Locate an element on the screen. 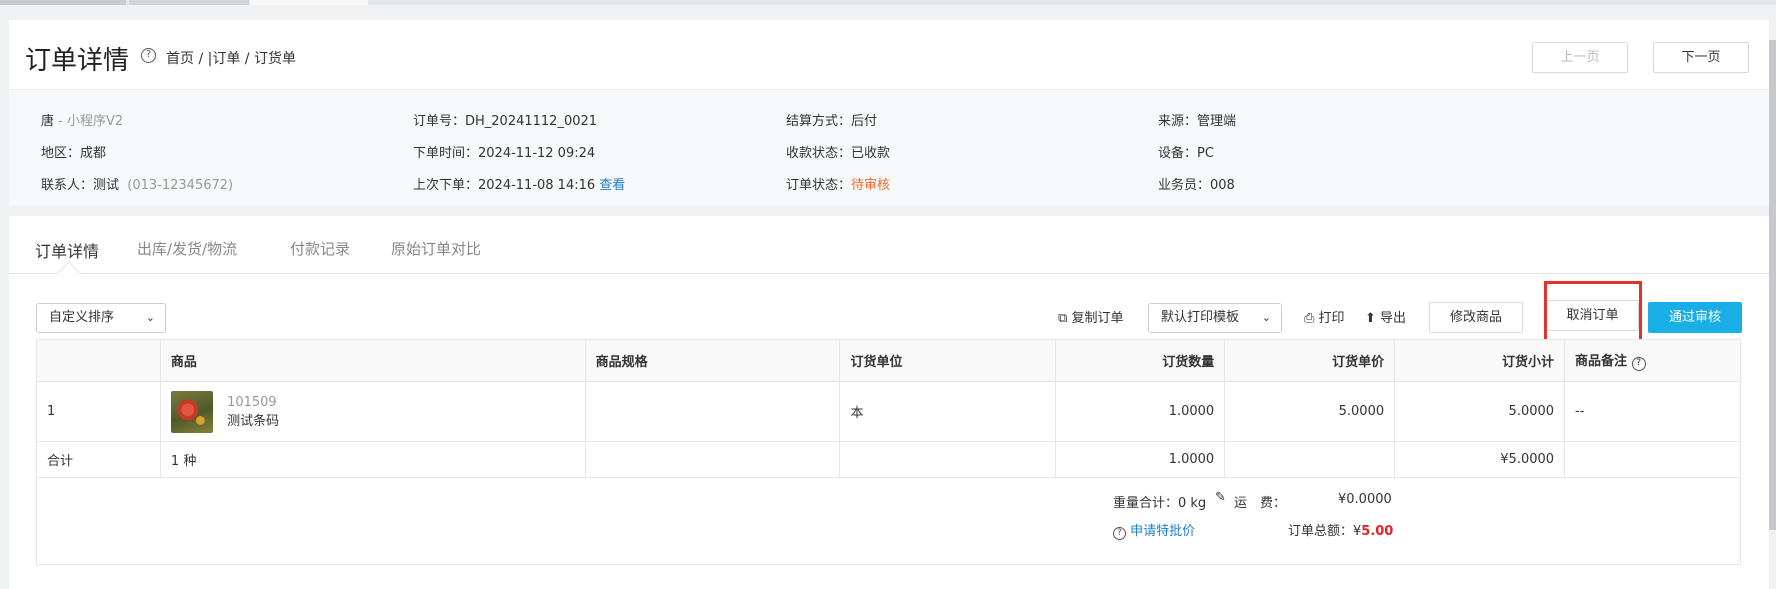 The width and height of the screenshot is (1776, 589). table-row: 1 101509 测试条码 本 1.0000 5.0000 5.0000 -- is located at coordinates (888, 411).